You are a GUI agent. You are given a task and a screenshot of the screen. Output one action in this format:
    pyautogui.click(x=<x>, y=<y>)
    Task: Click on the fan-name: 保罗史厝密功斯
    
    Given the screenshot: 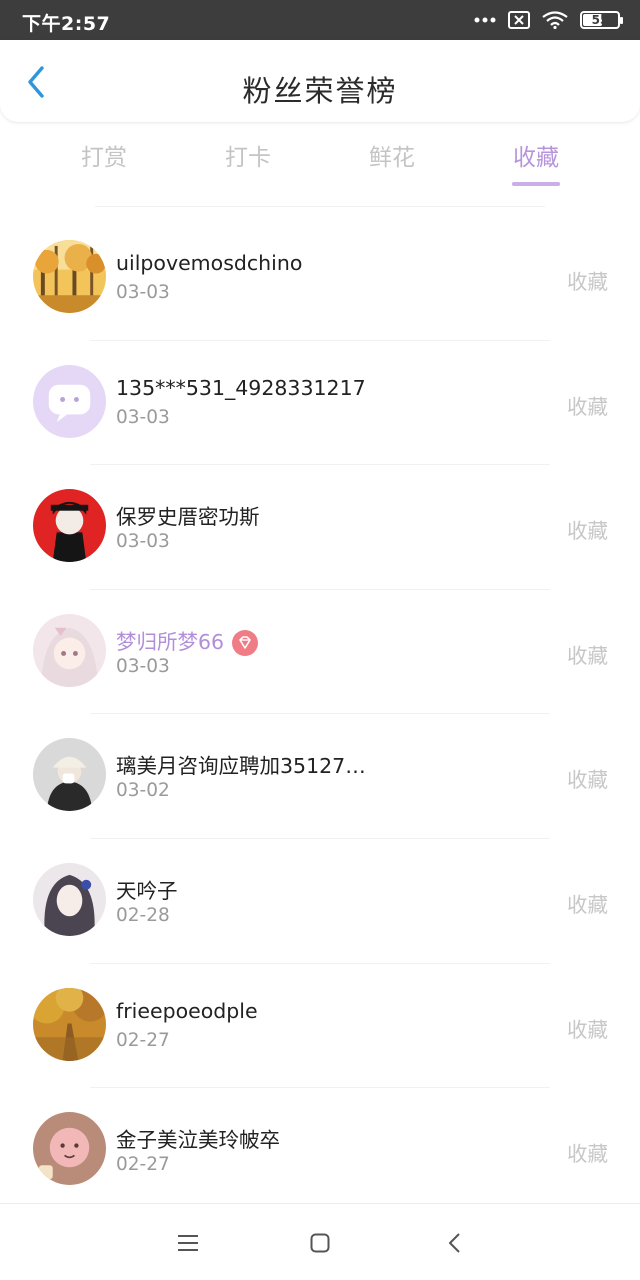 What is the action you would take?
    pyautogui.click(x=188, y=517)
    